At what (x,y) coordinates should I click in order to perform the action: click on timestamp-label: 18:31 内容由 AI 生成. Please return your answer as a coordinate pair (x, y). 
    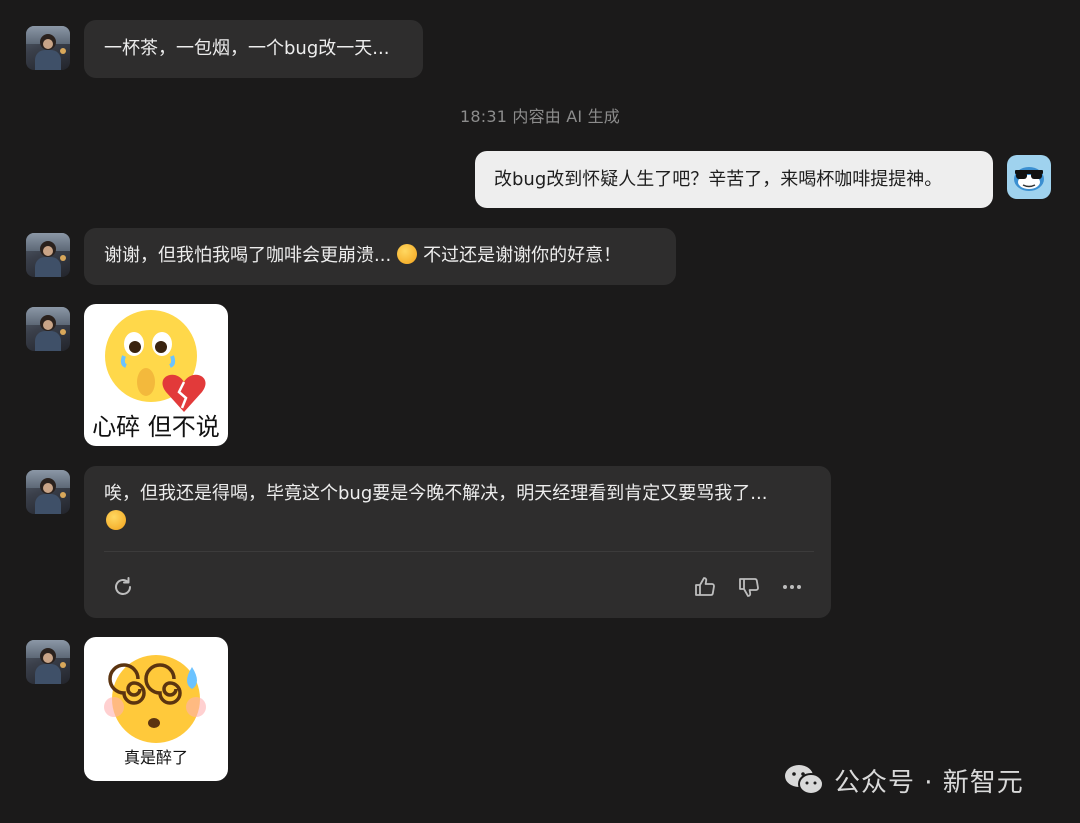
    Looking at the image, I should click on (540, 116).